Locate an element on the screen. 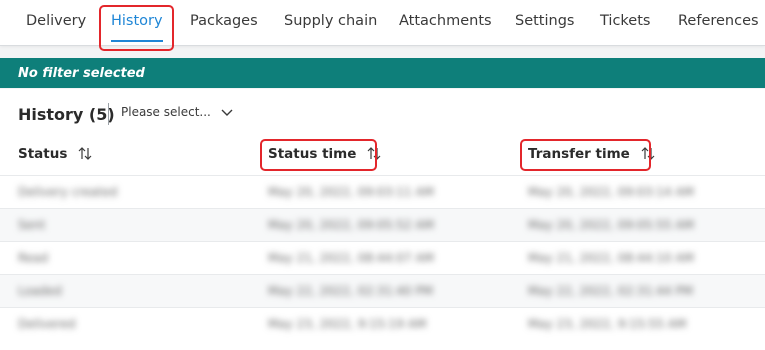 The width and height of the screenshot is (765, 350). filter-status-text: No filter selected is located at coordinates (81, 73).